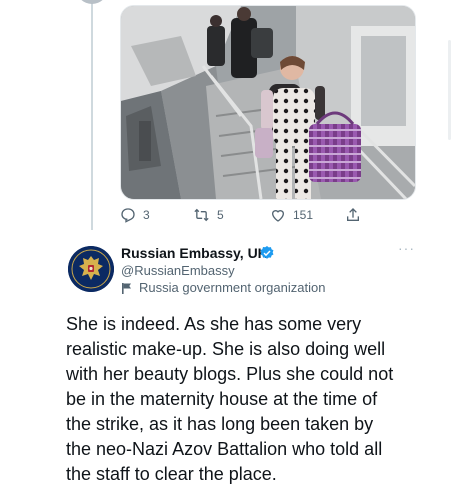 This screenshot has width=469, height=495. Describe the element at coordinates (194, 253) in the screenshot. I see `author-name: Russian Embassy, UK` at that location.